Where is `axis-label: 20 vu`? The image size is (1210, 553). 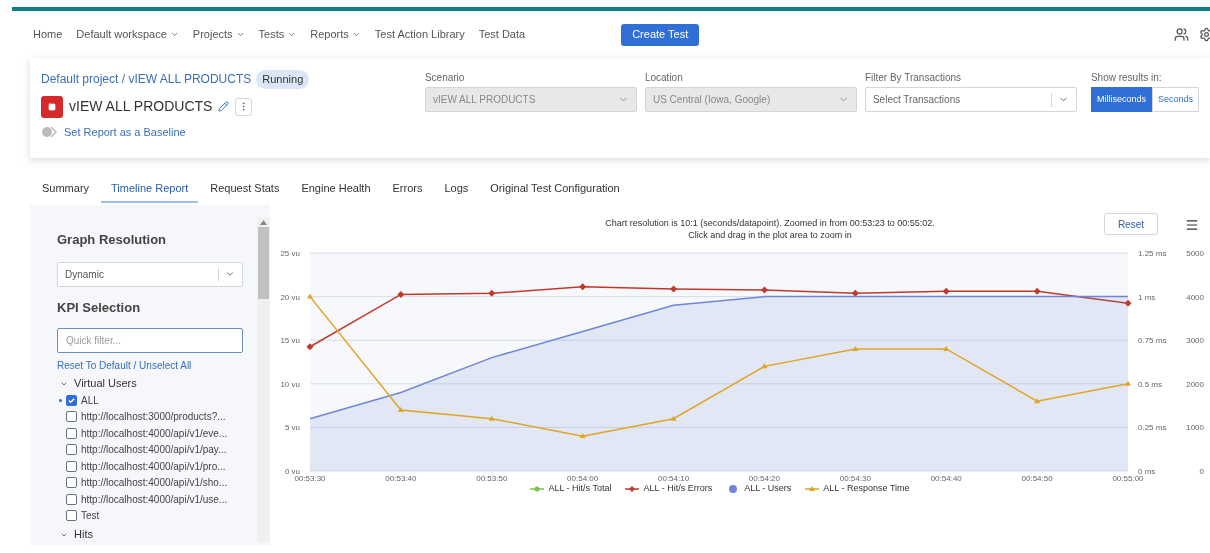
axis-label: 20 vu is located at coordinates (290, 297).